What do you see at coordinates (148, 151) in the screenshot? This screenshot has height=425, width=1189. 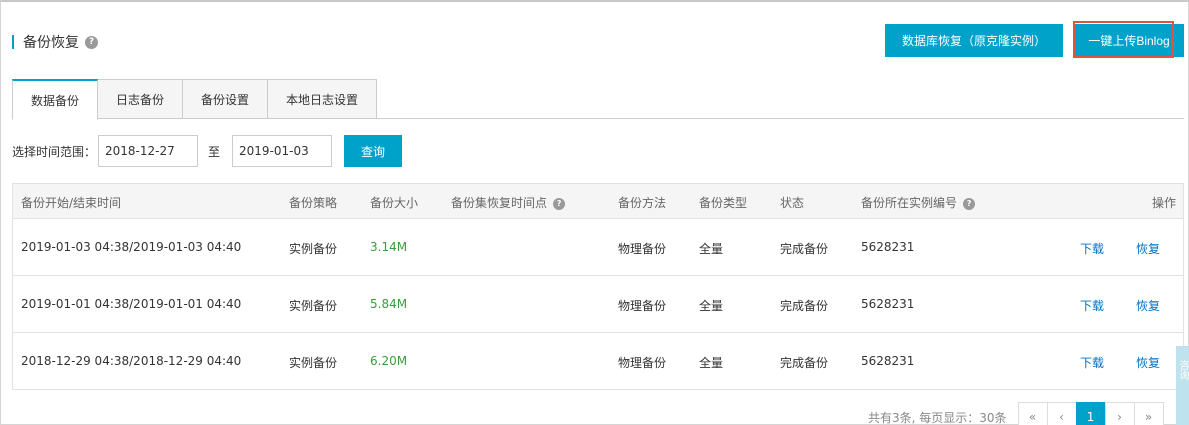 I see `start-date-input` at bounding box center [148, 151].